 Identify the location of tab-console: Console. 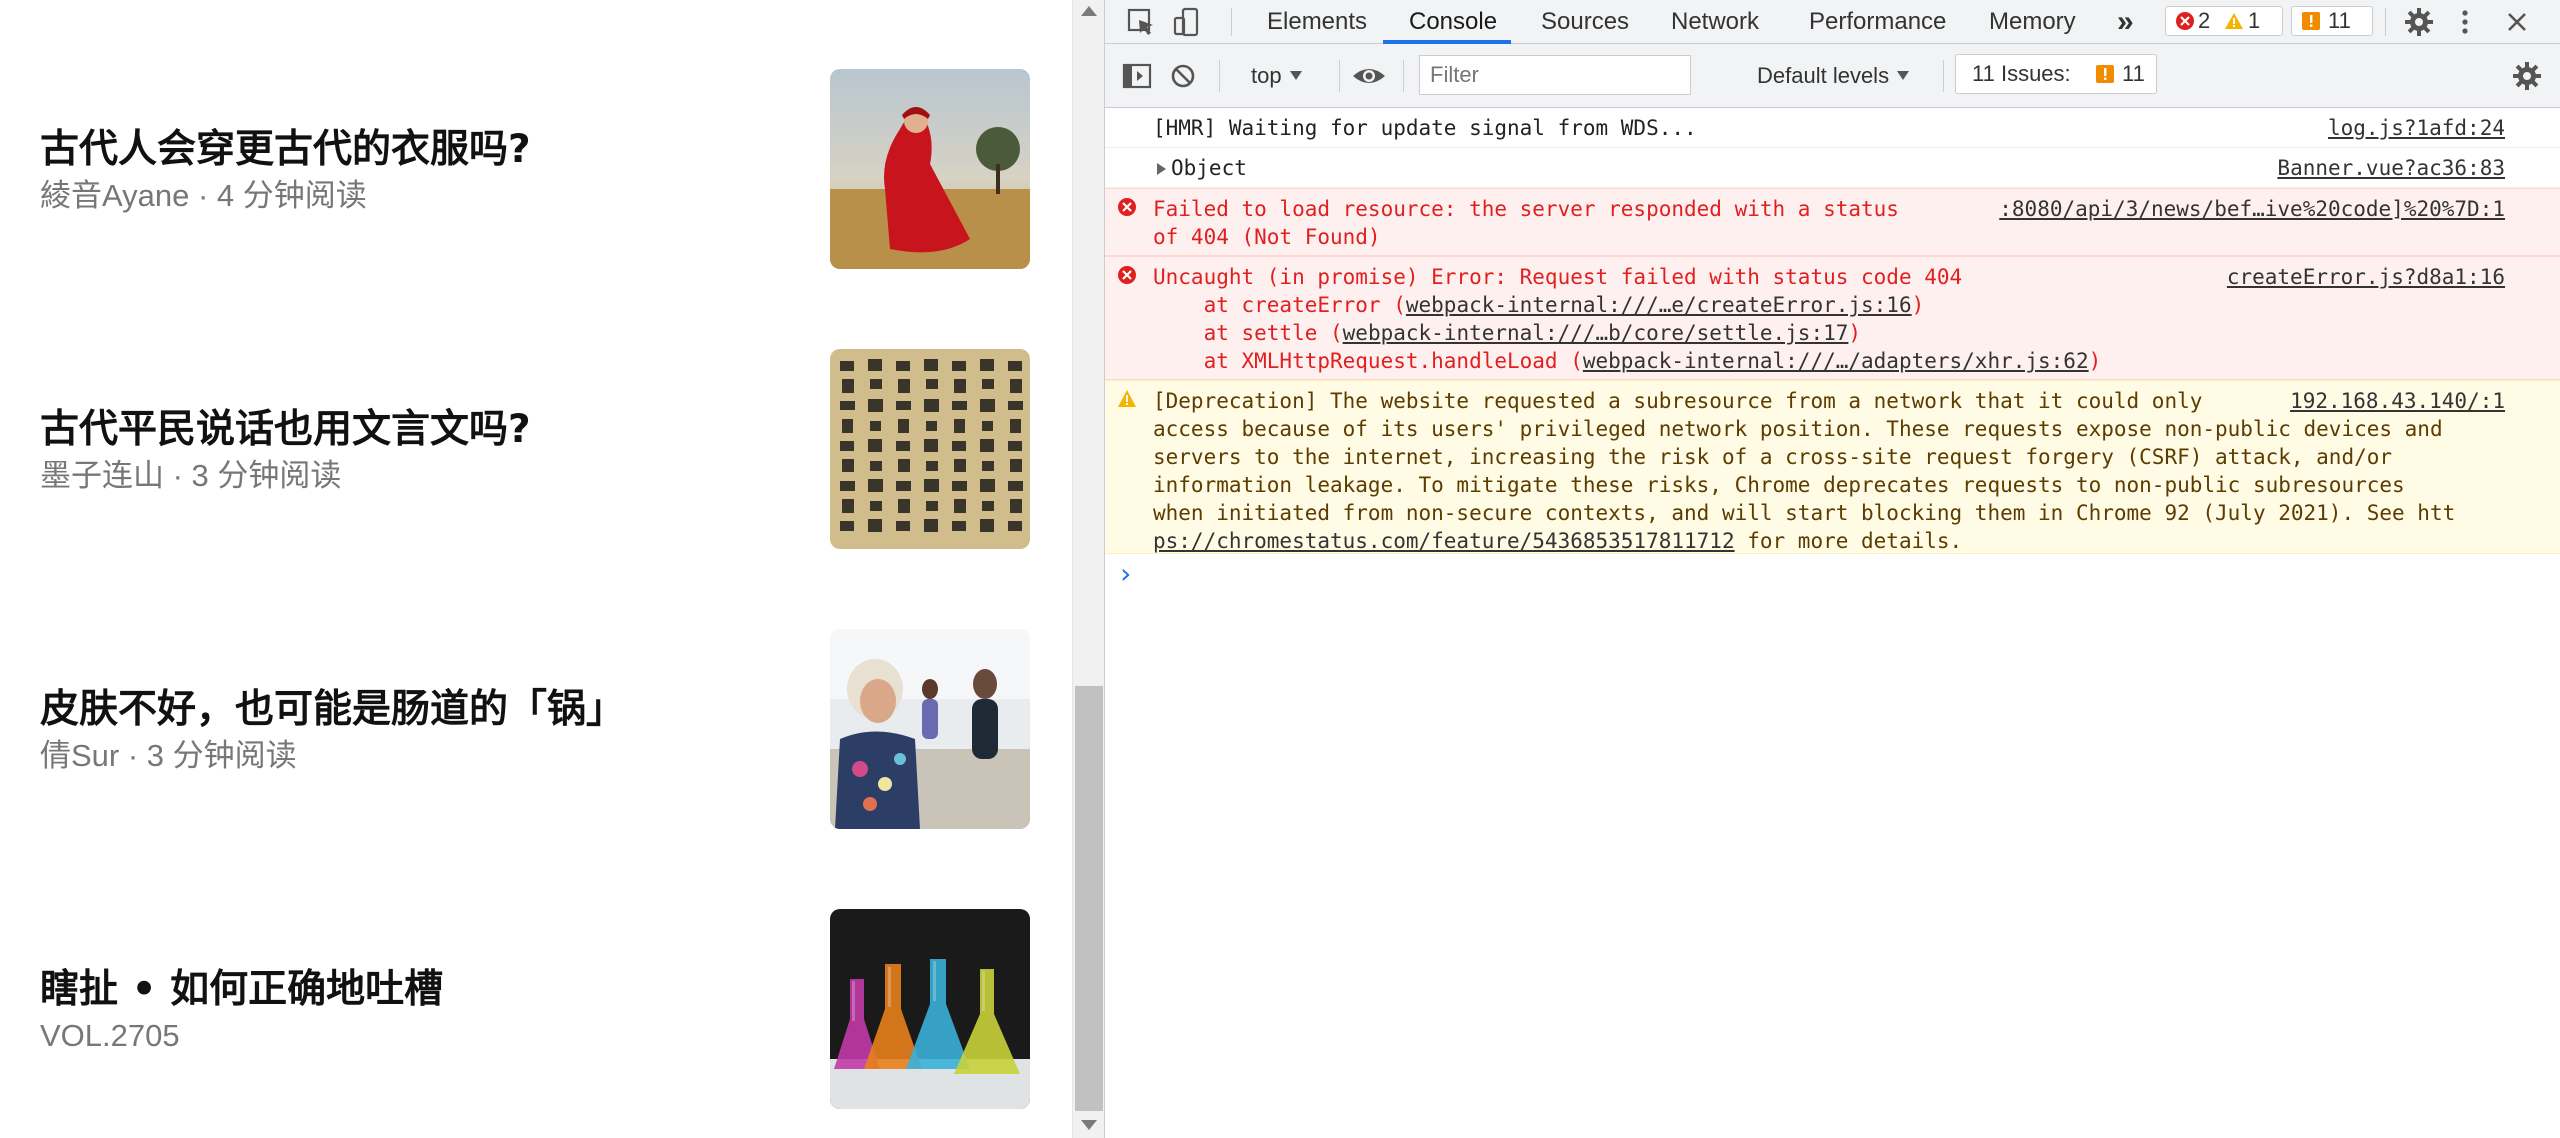
(1453, 22).